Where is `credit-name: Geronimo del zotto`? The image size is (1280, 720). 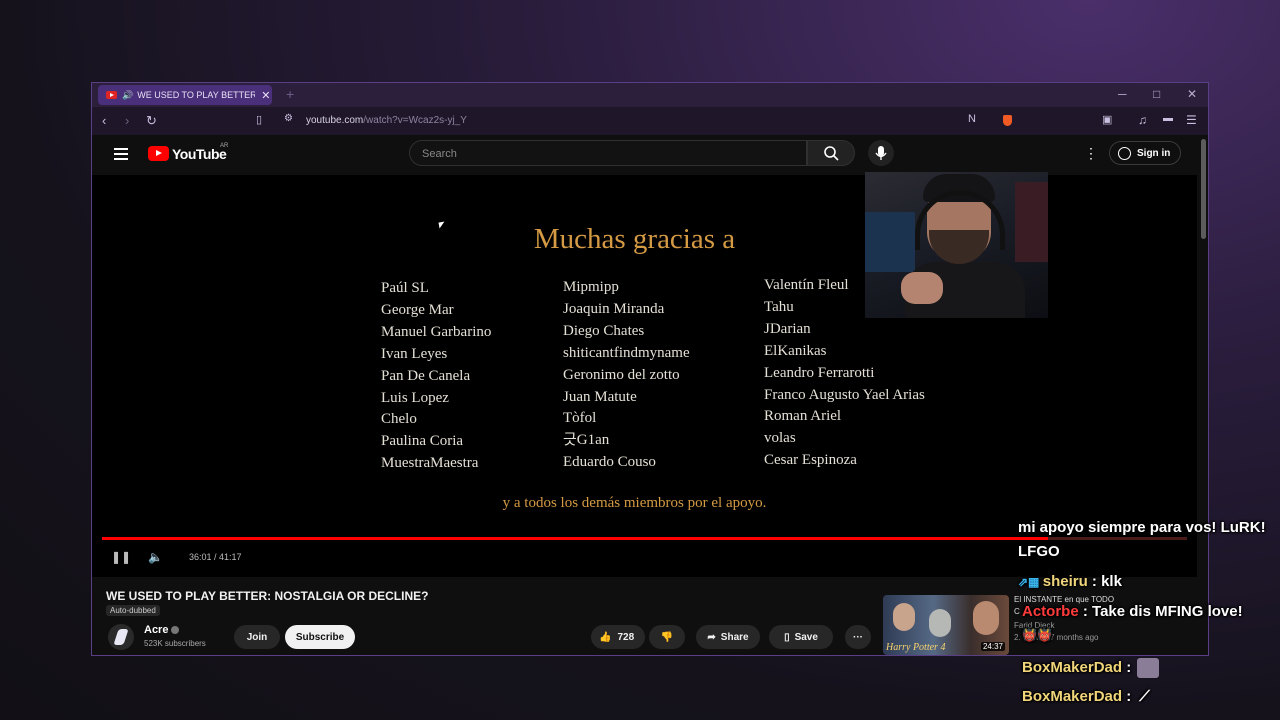
credit-name: Geronimo del zotto is located at coordinates (621, 374).